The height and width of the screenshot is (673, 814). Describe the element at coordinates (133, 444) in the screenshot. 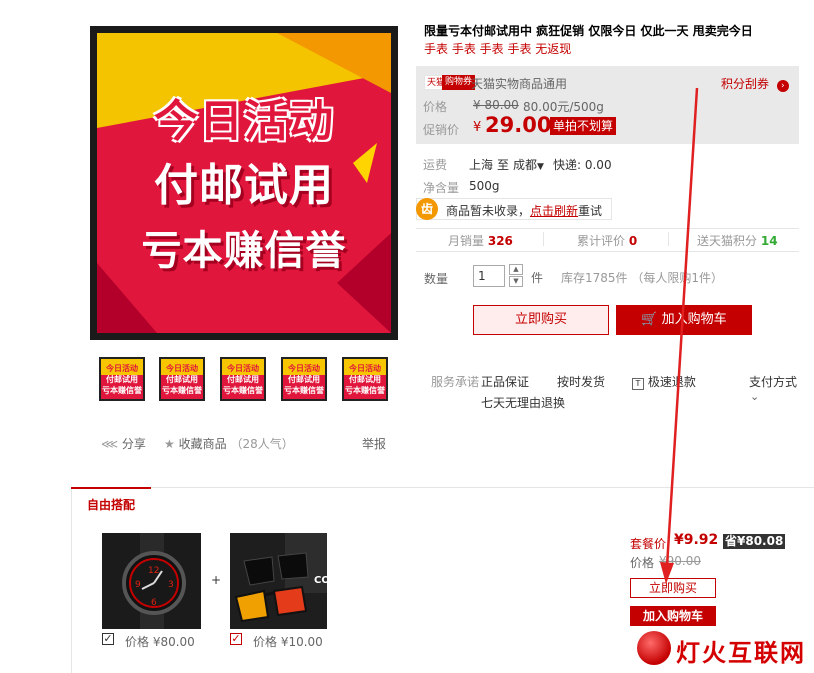

I see `share-label: 分享` at that location.